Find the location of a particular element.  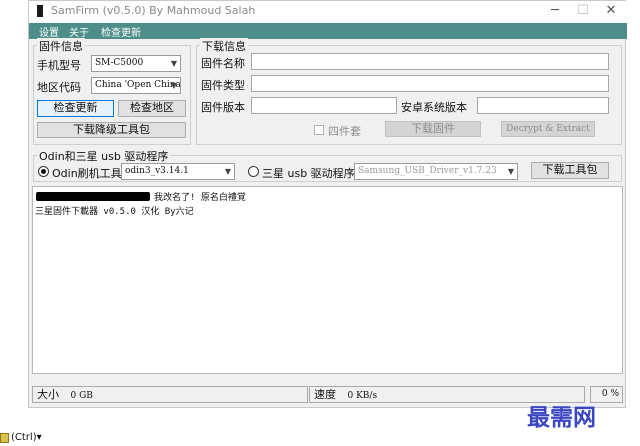

size-label: 大小 is located at coordinates (48, 394).